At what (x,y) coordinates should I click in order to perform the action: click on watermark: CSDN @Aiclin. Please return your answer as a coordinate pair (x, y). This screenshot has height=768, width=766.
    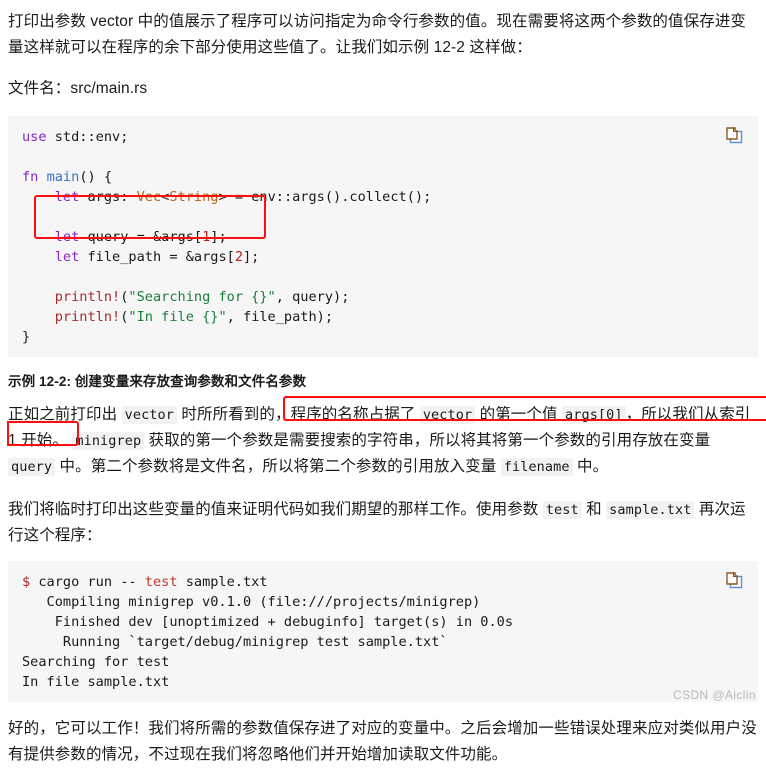
    Looking at the image, I should click on (714, 695).